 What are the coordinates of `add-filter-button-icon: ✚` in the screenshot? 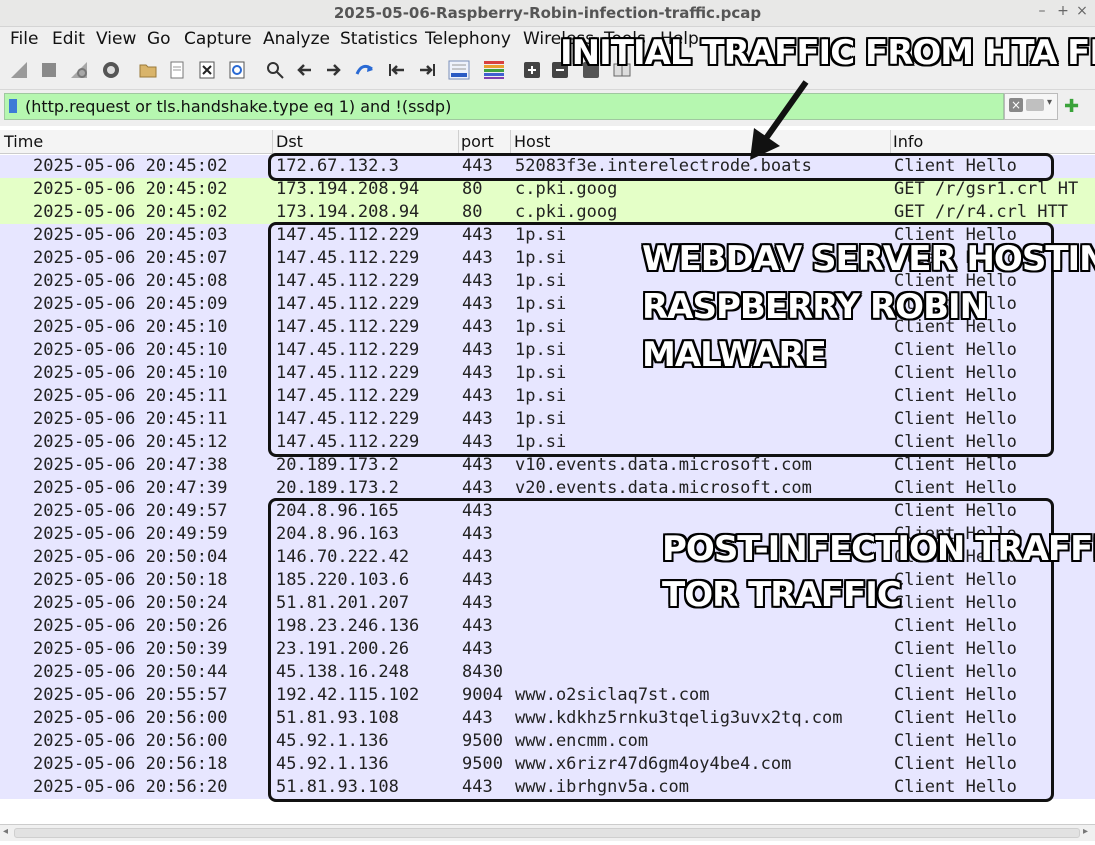 It's located at (1071, 106).